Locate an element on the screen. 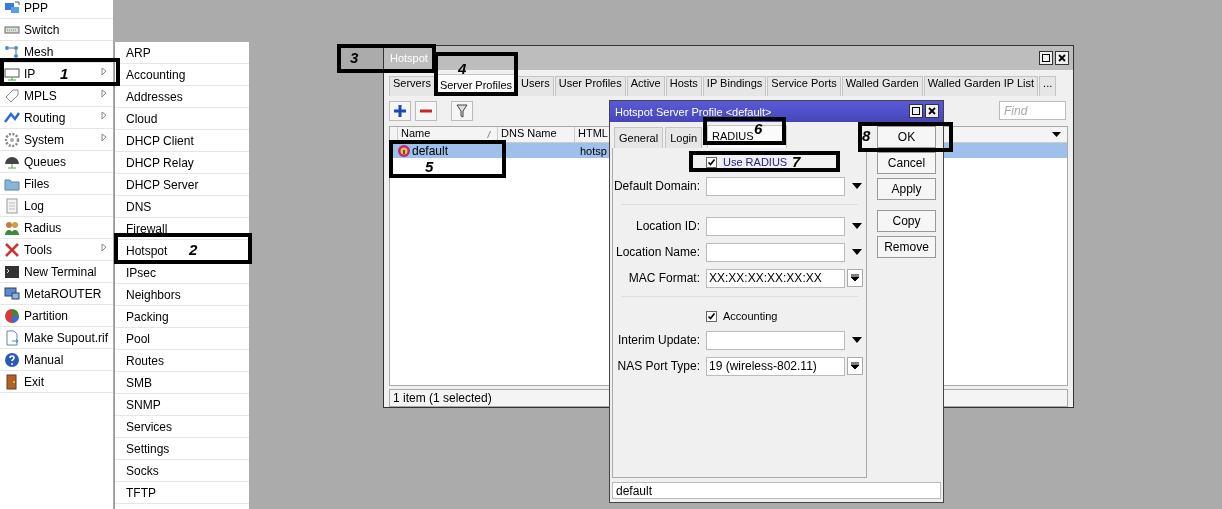 This screenshot has height=509, width=1222. menu-item: DHCP Relay is located at coordinates (160, 162).